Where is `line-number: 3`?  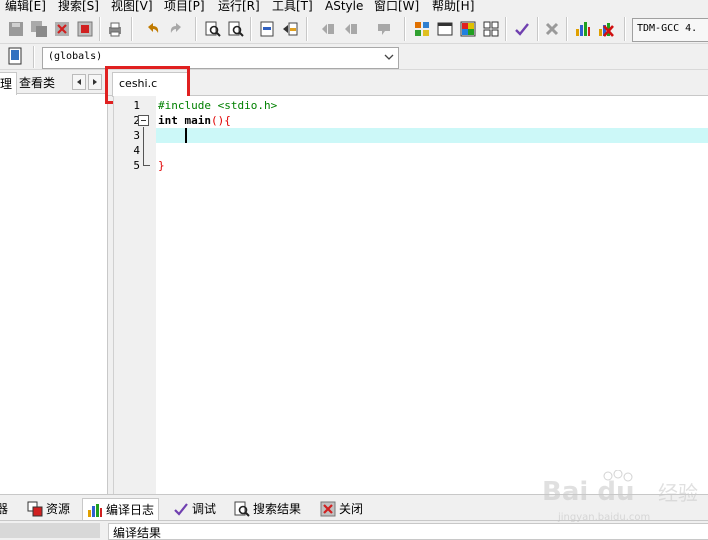
line-number: 3 is located at coordinates (136, 135).